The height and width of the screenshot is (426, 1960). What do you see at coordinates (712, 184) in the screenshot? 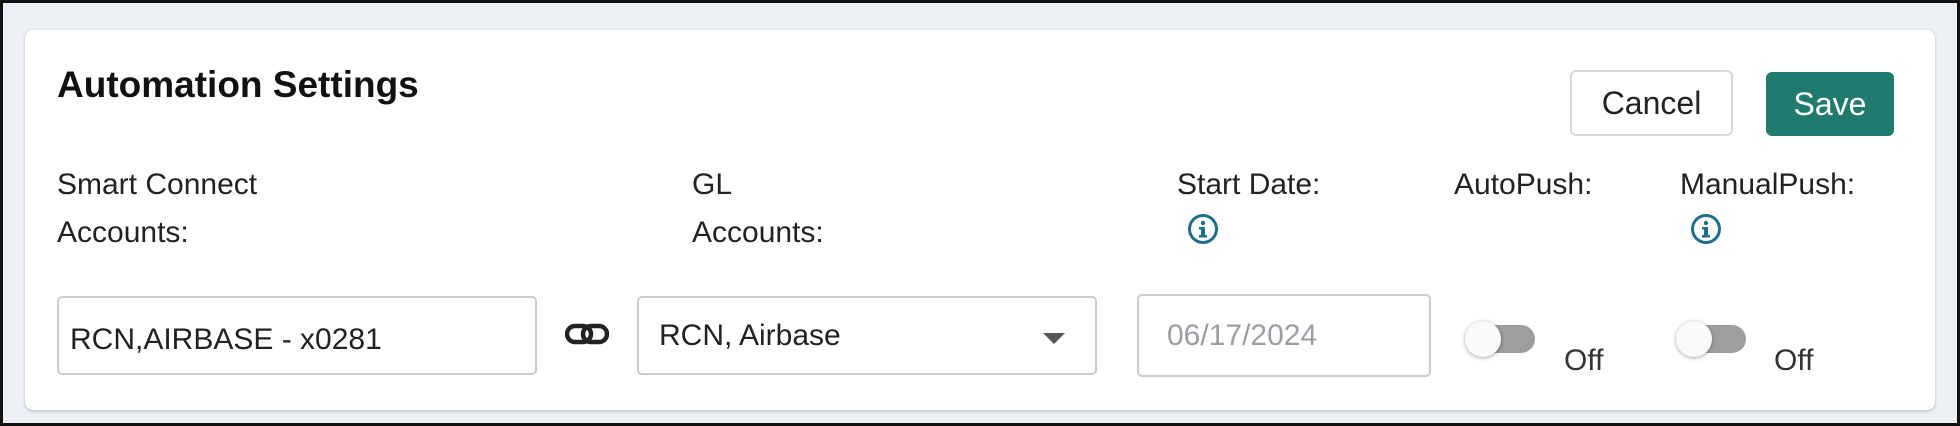
I see `gl-label-line1: GL` at bounding box center [712, 184].